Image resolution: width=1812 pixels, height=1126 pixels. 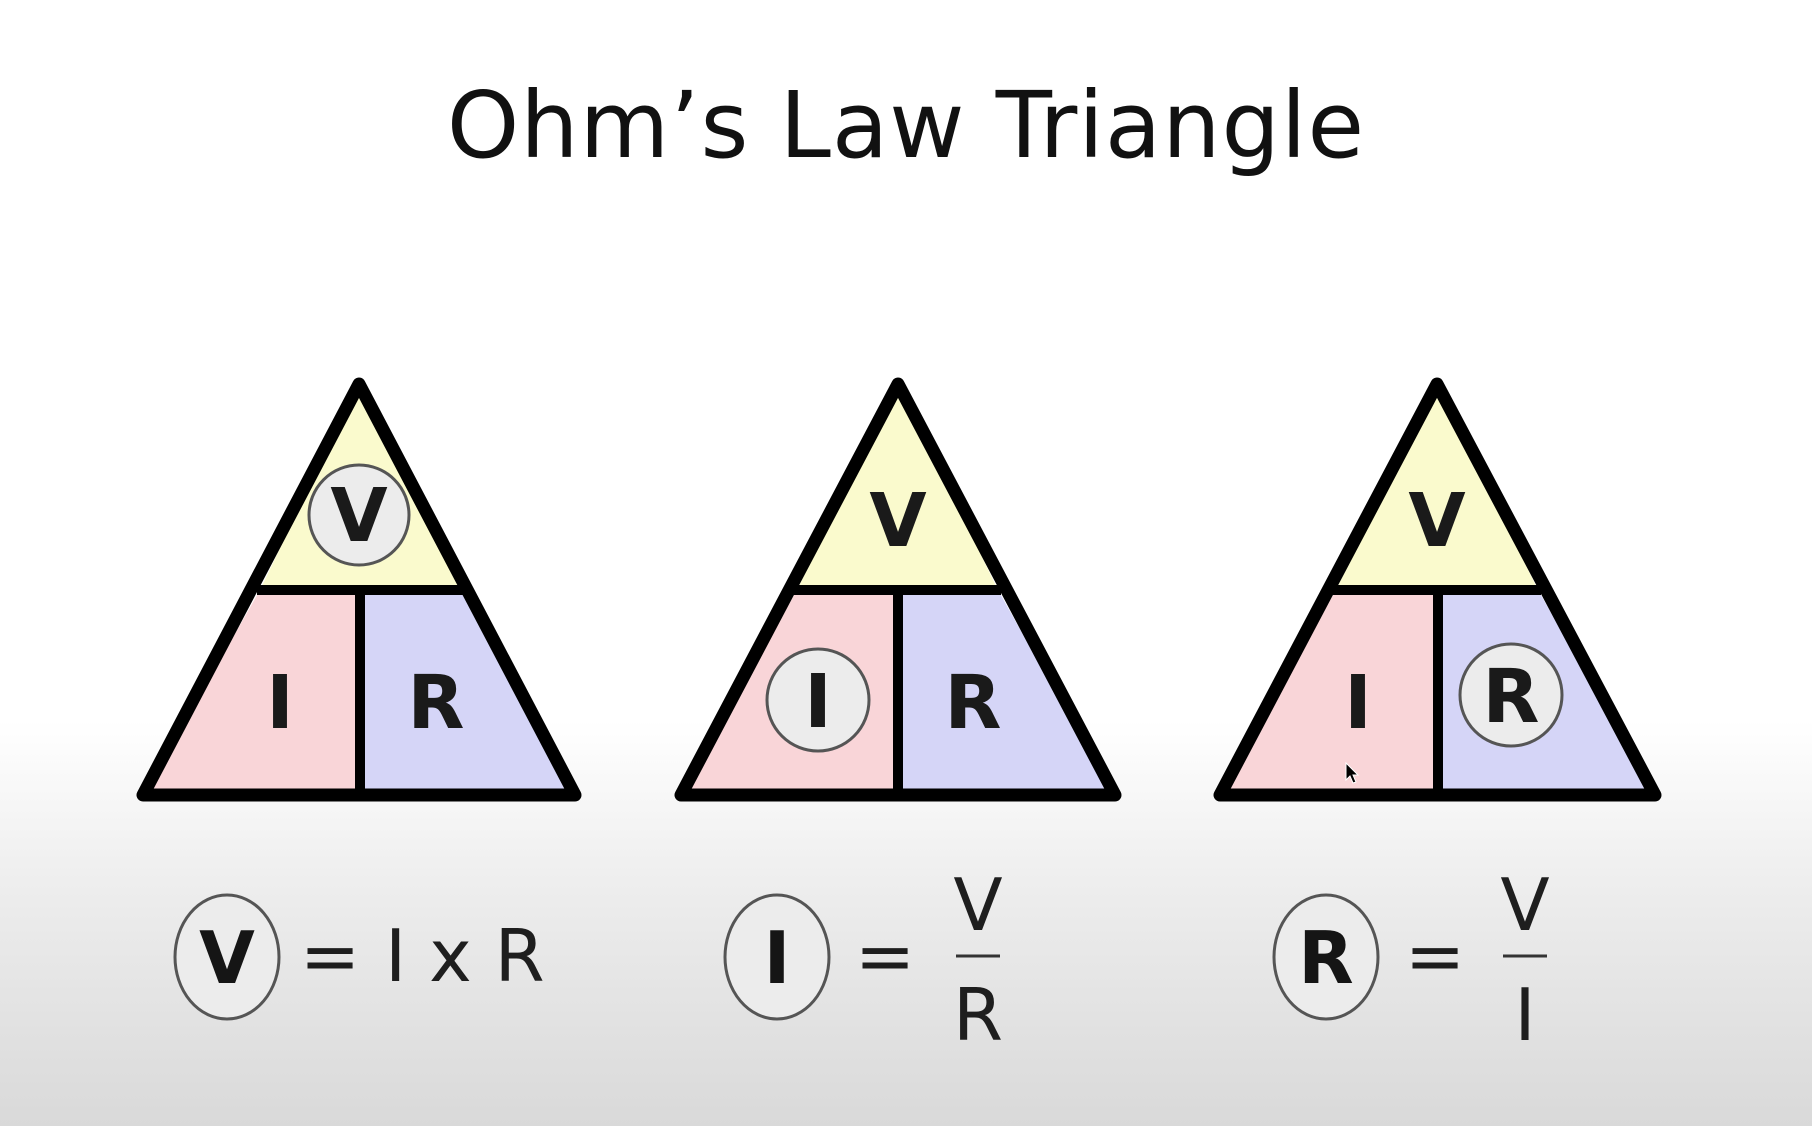 I want to click on formula-denominator: R, so click(x=978, y=1015).